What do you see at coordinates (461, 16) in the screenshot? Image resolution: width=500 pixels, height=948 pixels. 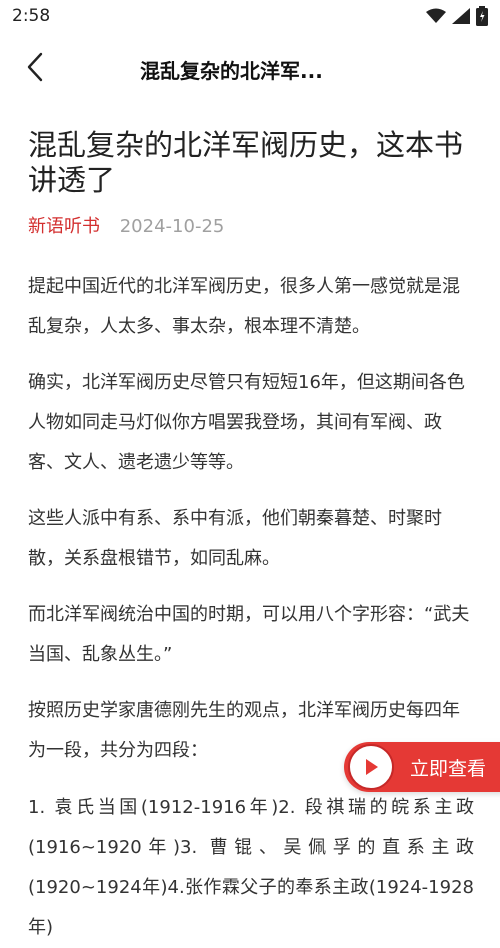 I see `signal-icon` at bounding box center [461, 16].